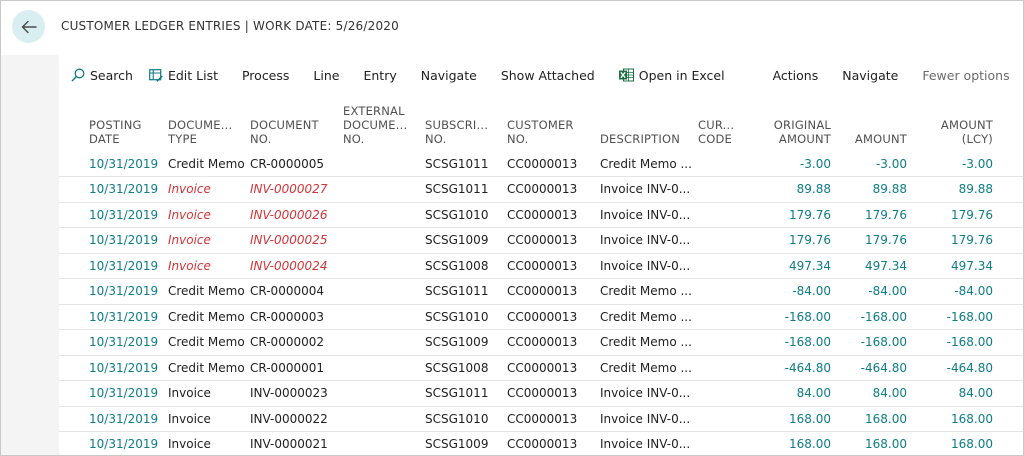 The image size is (1024, 456). Describe the element at coordinates (466, 124) in the screenshot. I see `col-subscription-no: SUBSCRI... NO.` at that location.